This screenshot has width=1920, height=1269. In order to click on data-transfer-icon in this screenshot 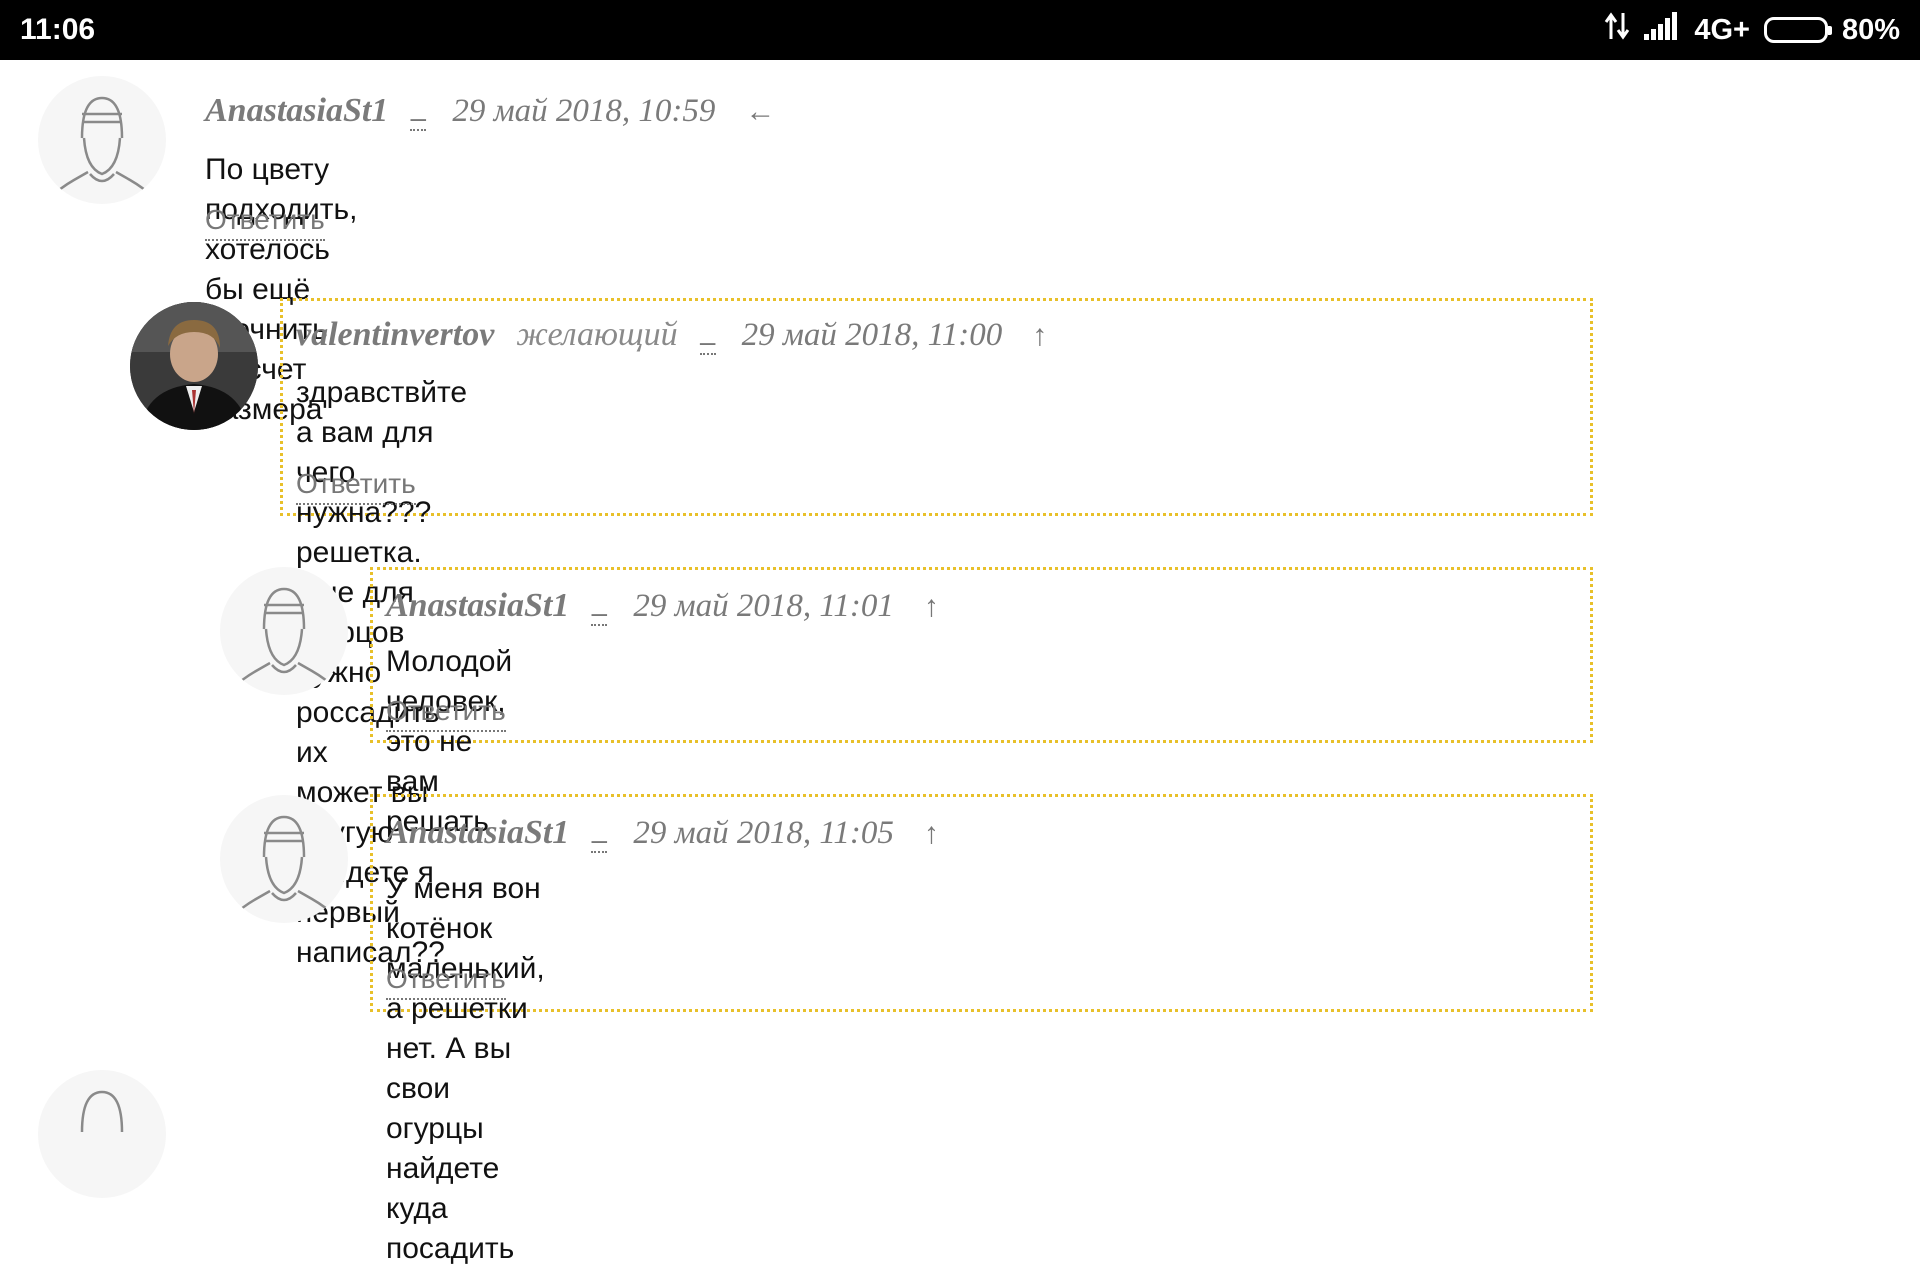, I will do `click(1617, 30)`.